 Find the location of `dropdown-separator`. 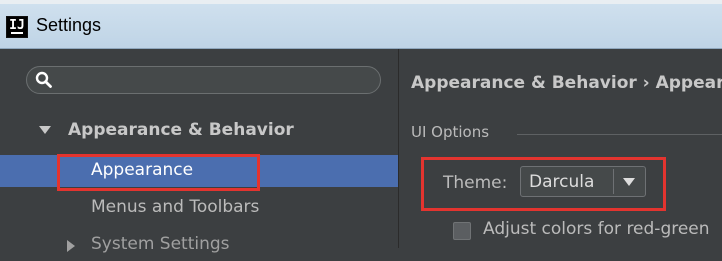

dropdown-separator is located at coordinates (613, 181).